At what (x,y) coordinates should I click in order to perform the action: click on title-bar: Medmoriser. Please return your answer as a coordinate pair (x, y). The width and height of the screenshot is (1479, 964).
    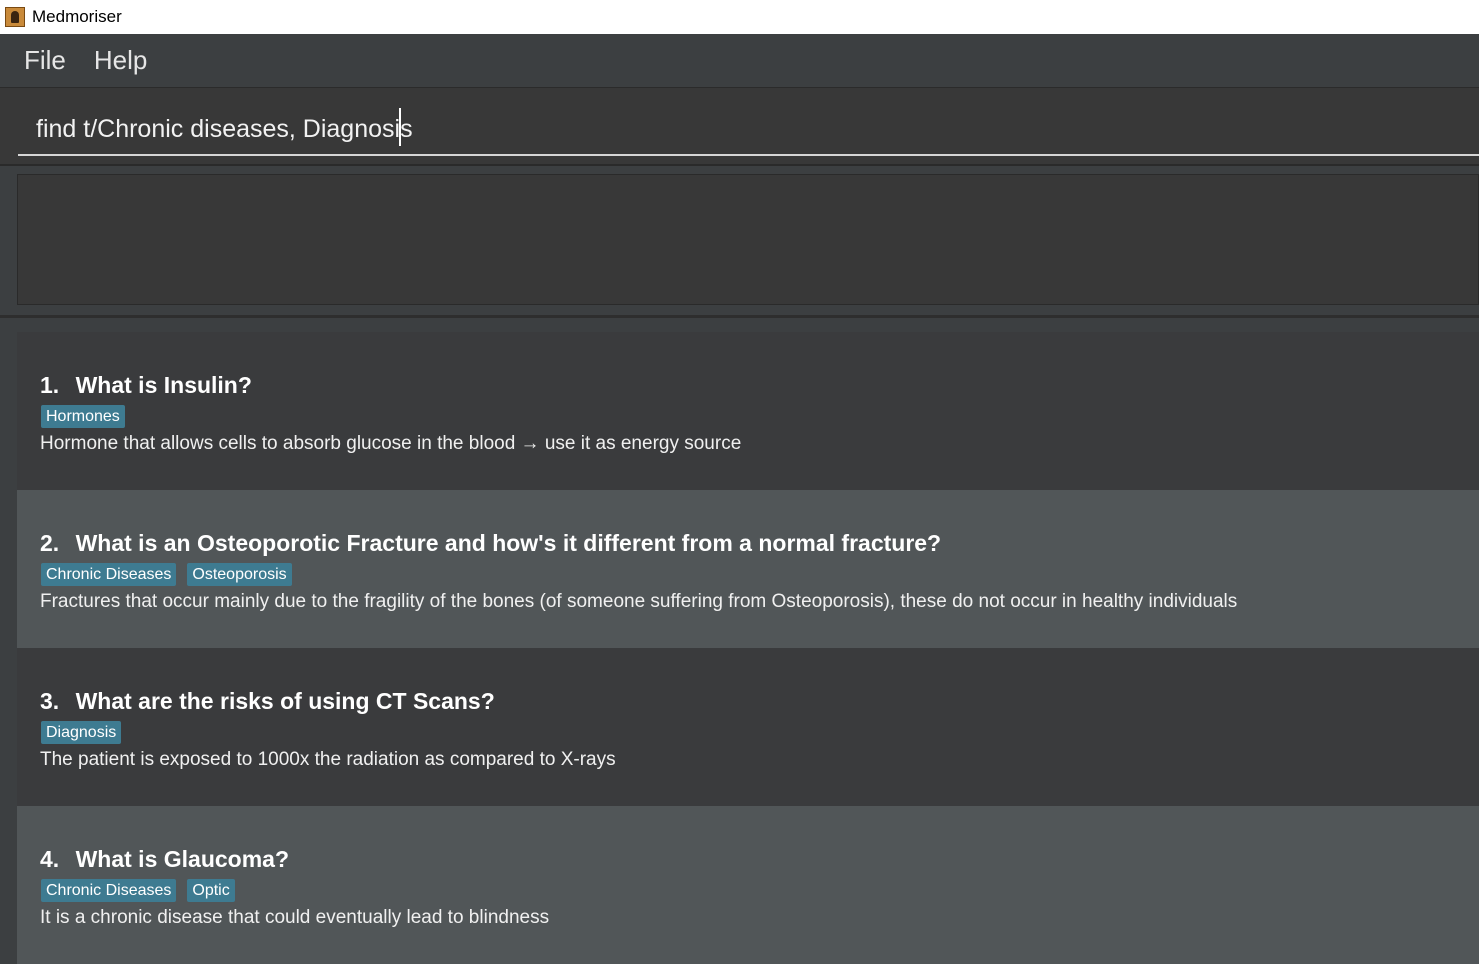
    Looking at the image, I should click on (739, 17).